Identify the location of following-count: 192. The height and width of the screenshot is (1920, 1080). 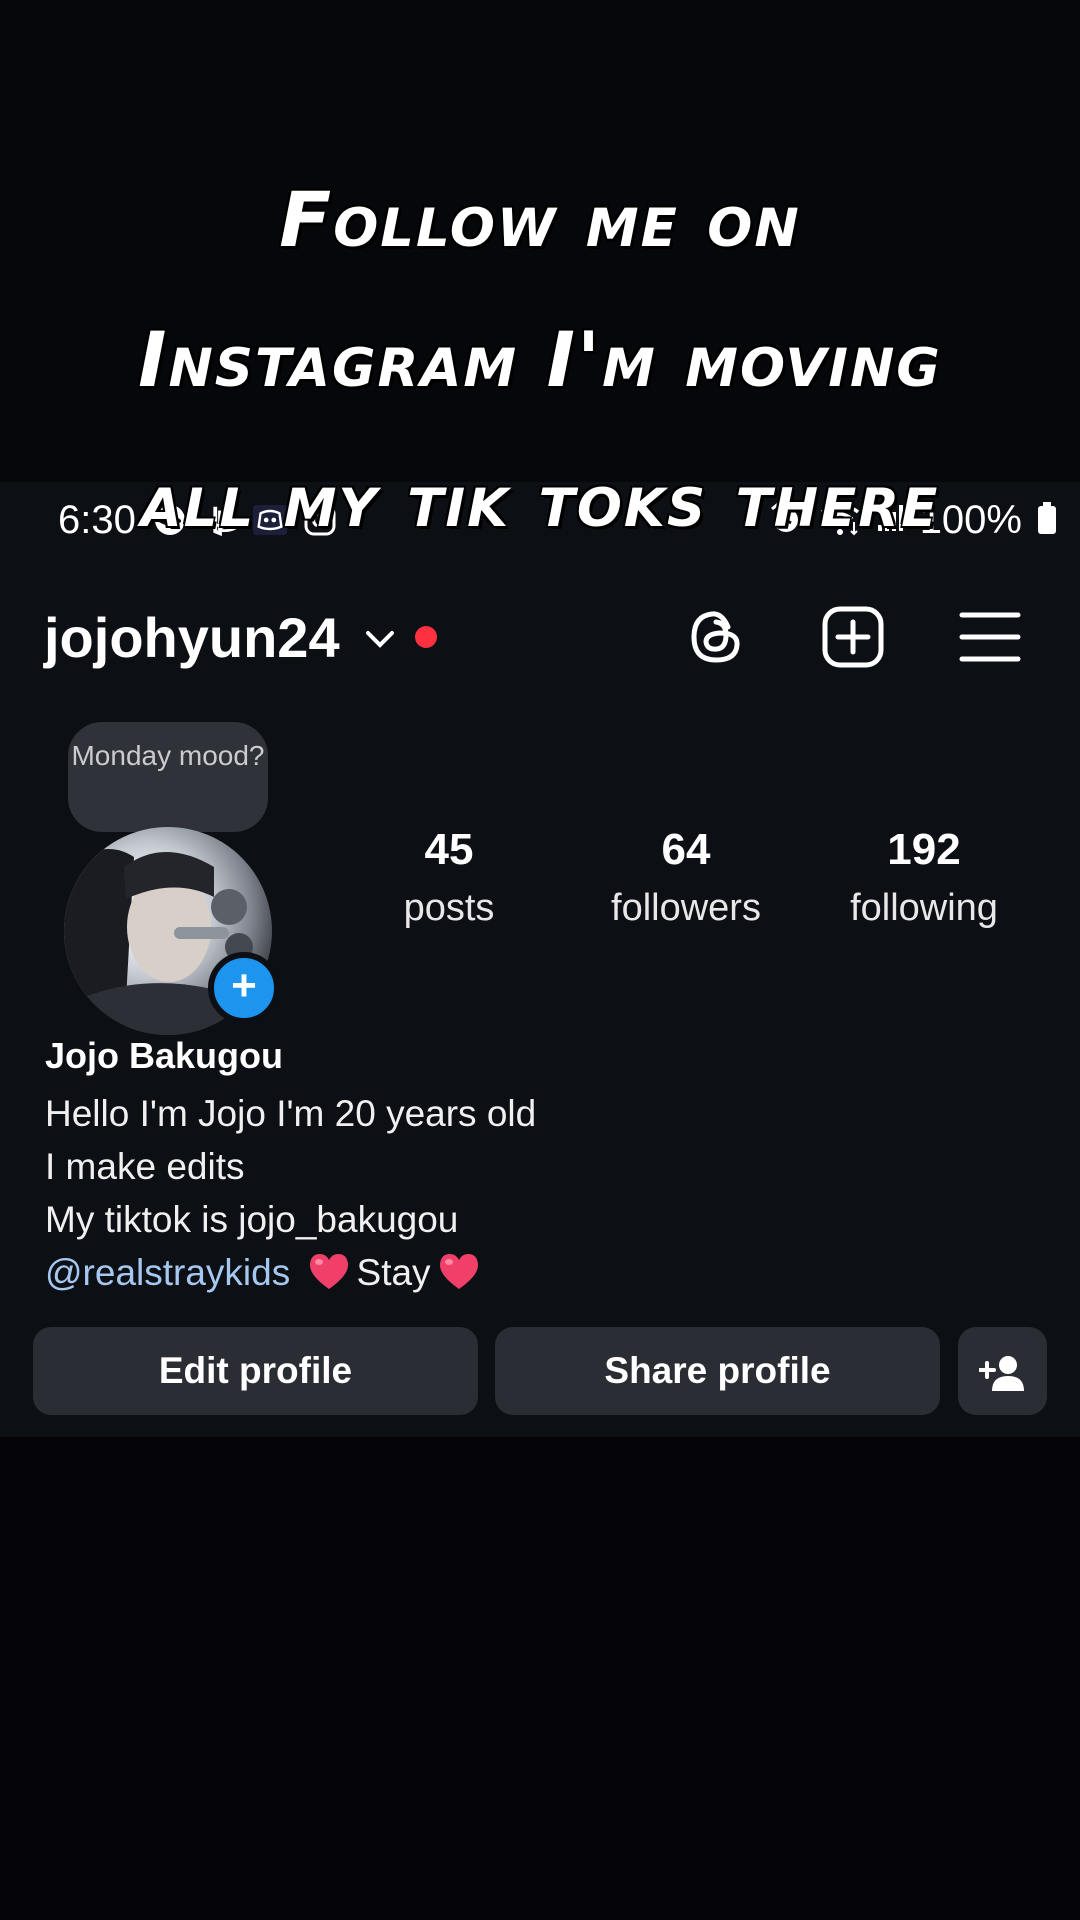
(924, 849).